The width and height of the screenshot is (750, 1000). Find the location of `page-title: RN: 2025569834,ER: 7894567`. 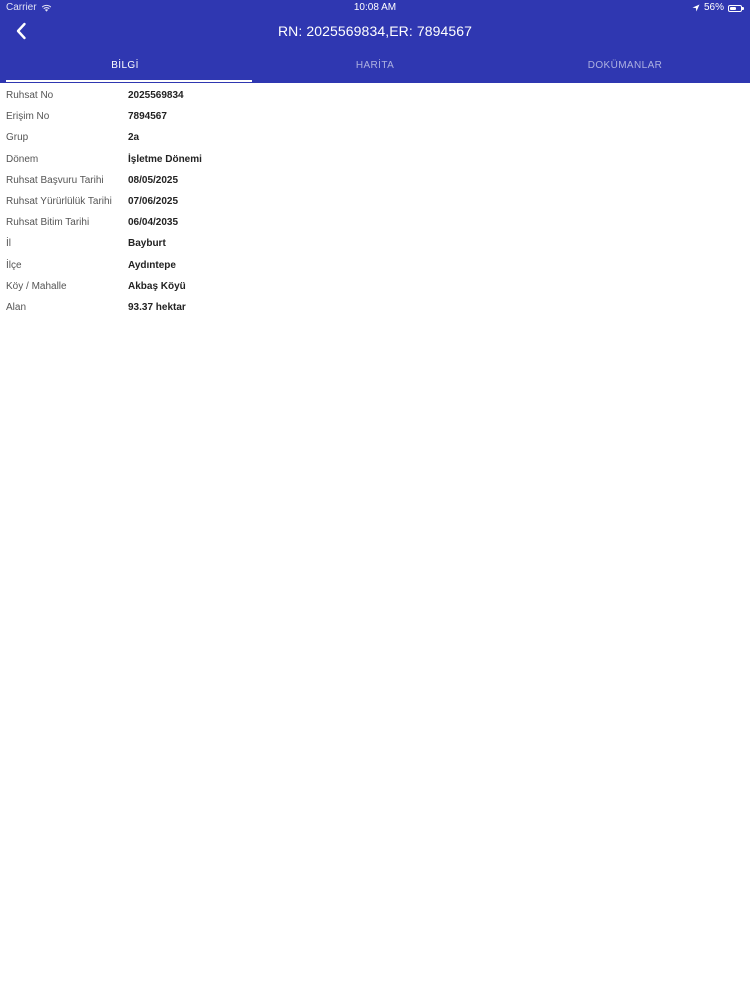

page-title: RN: 2025569834,ER: 7894567 is located at coordinates (375, 31).